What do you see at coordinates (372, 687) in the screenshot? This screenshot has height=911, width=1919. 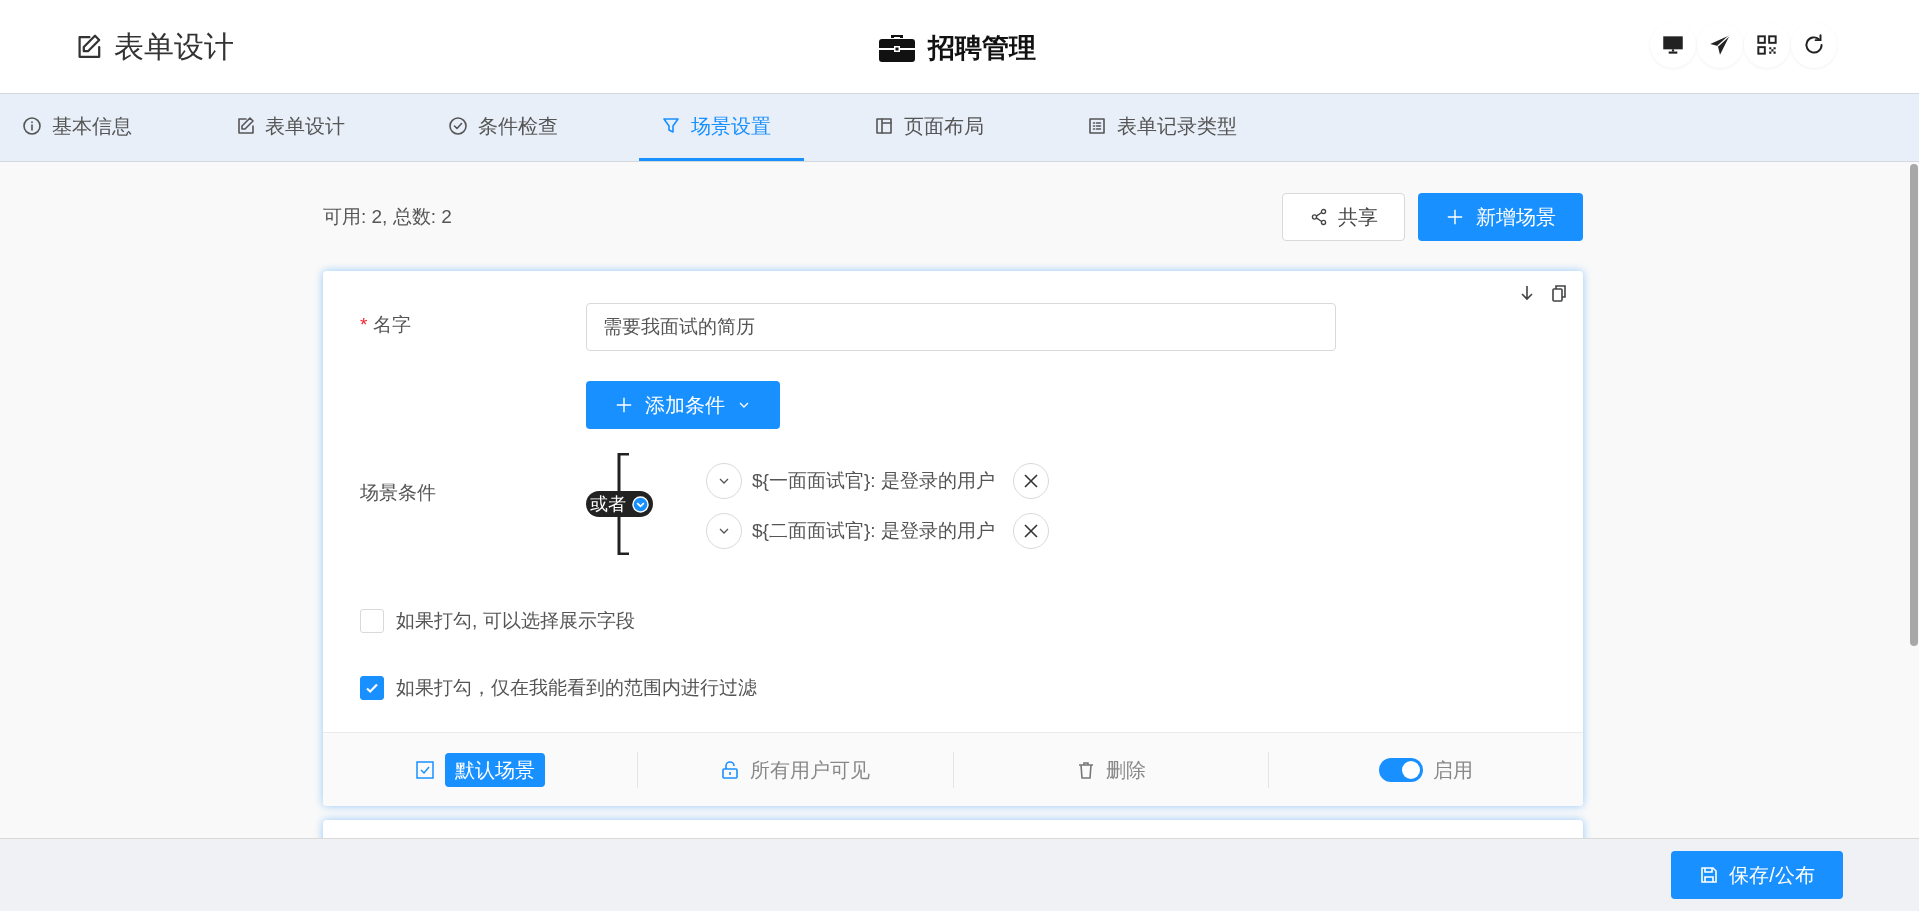 I see `checkbox` at bounding box center [372, 687].